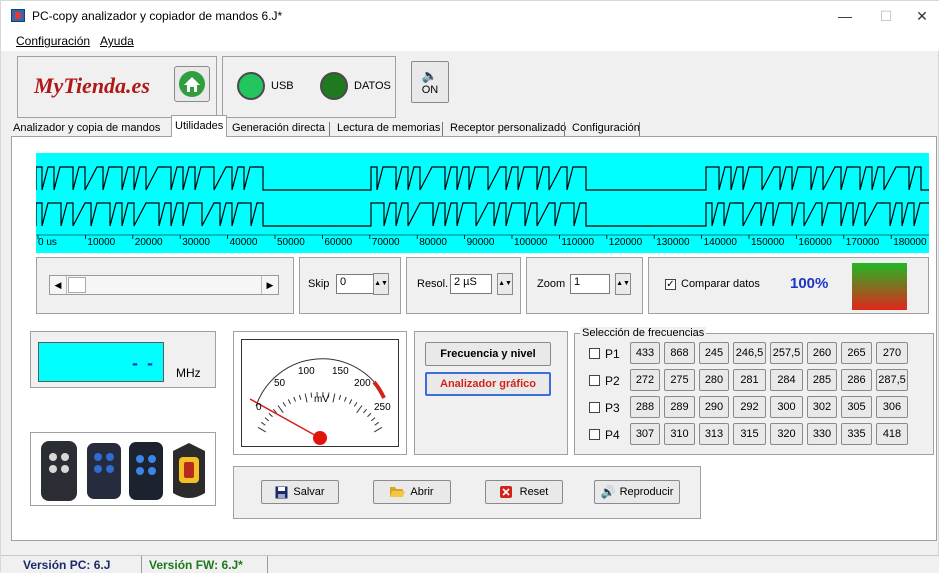 This screenshot has height=573, width=939. I want to click on frequency-button: 286, so click(856, 380).